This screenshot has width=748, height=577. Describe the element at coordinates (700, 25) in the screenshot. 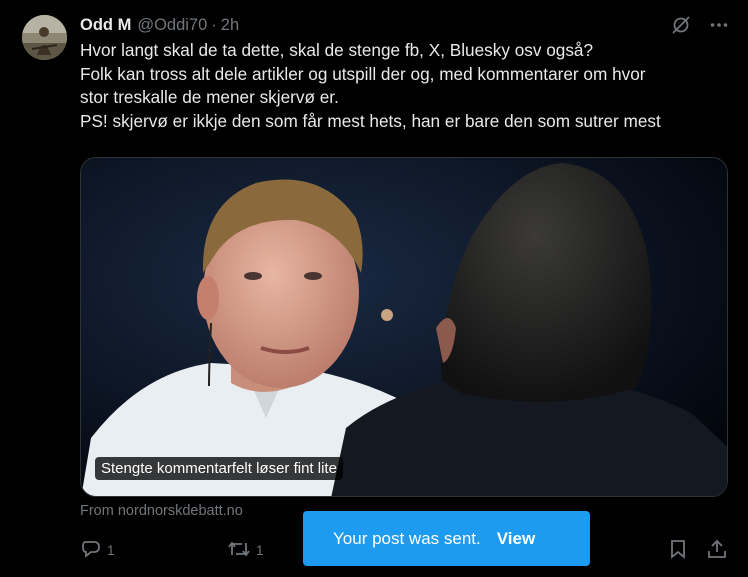

I see `post-top-actions` at that location.